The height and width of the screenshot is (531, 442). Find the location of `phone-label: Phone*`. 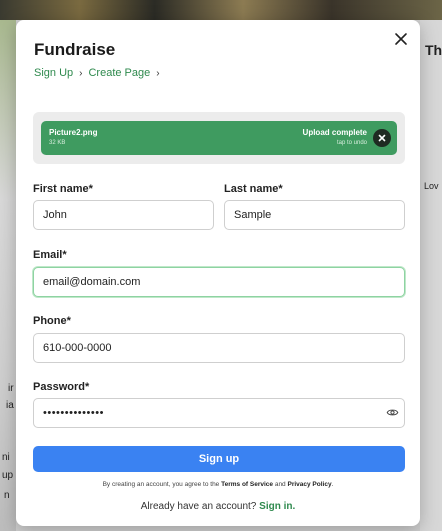

phone-label: Phone* is located at coordinates (52, 321).